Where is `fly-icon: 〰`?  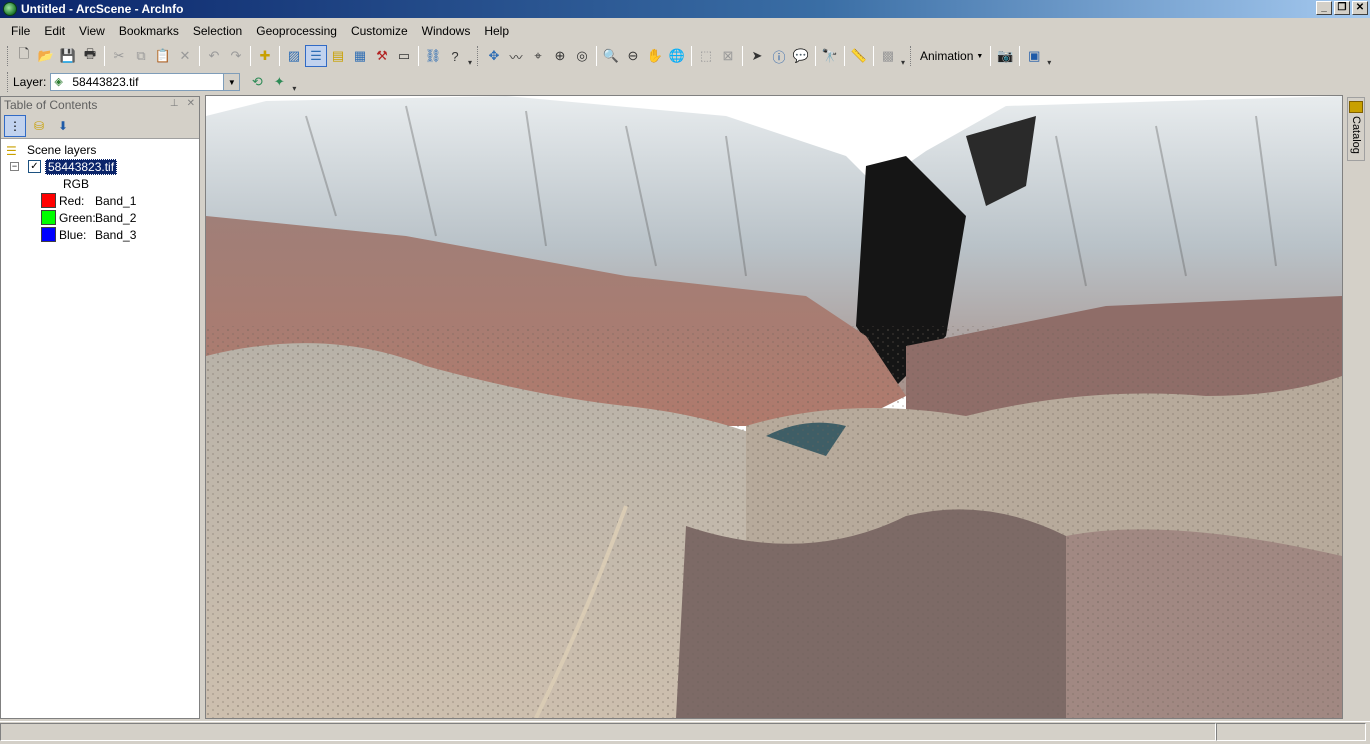 fly-icon: 〰 is located at coordinates (516, 56).